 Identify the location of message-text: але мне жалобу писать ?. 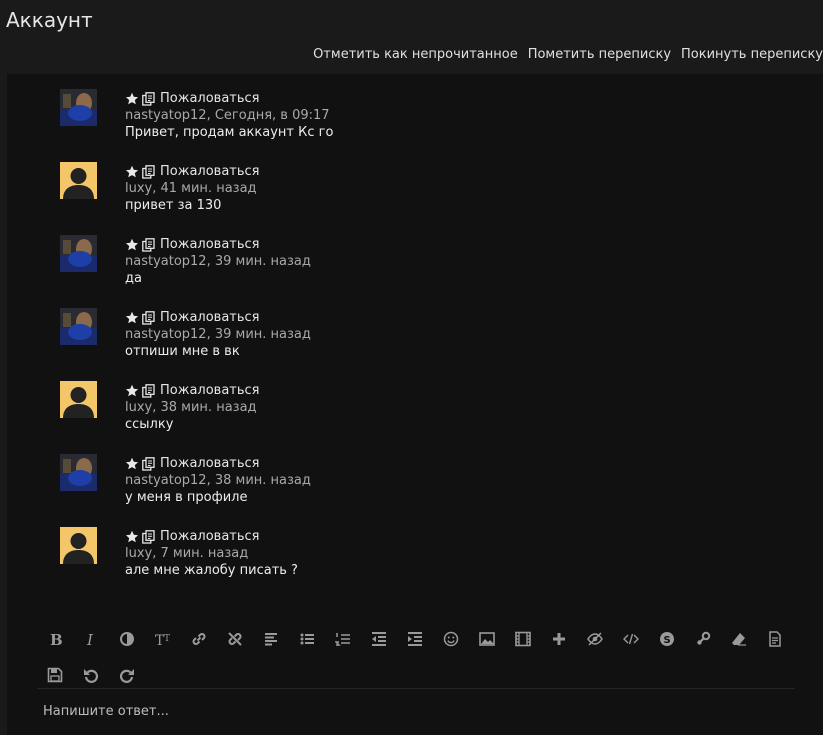
(211, 570).